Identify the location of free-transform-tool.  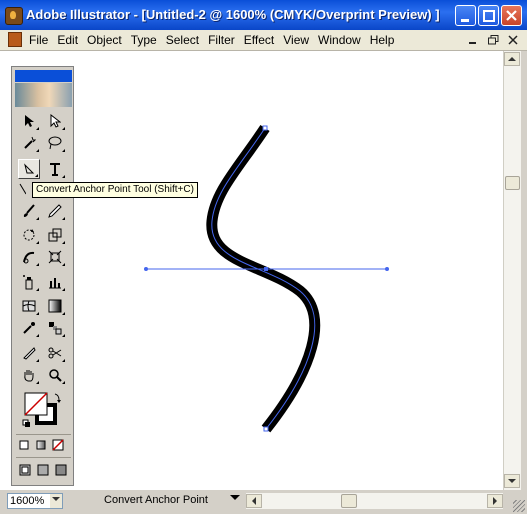
(55, 257).